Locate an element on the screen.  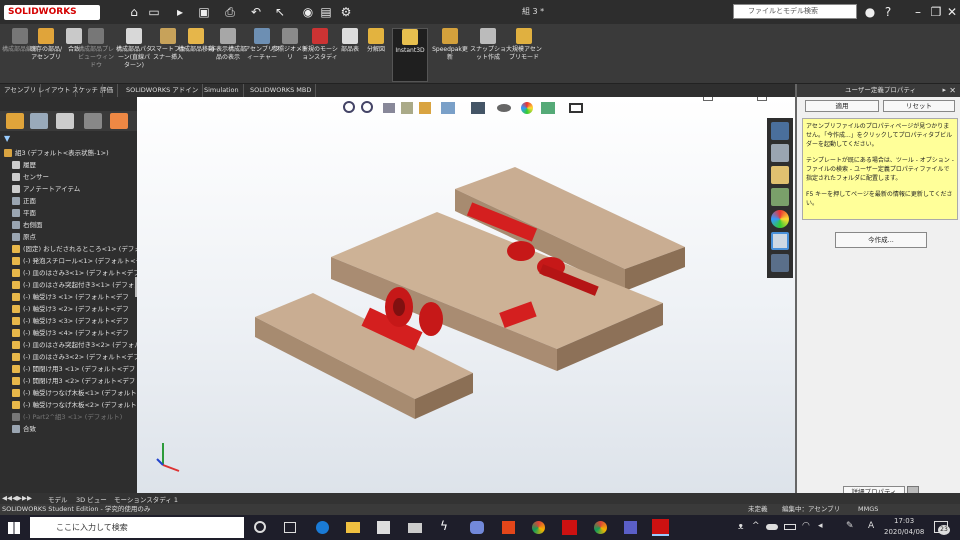
people-icon: ᴥ is located at coordinates (740, 526).